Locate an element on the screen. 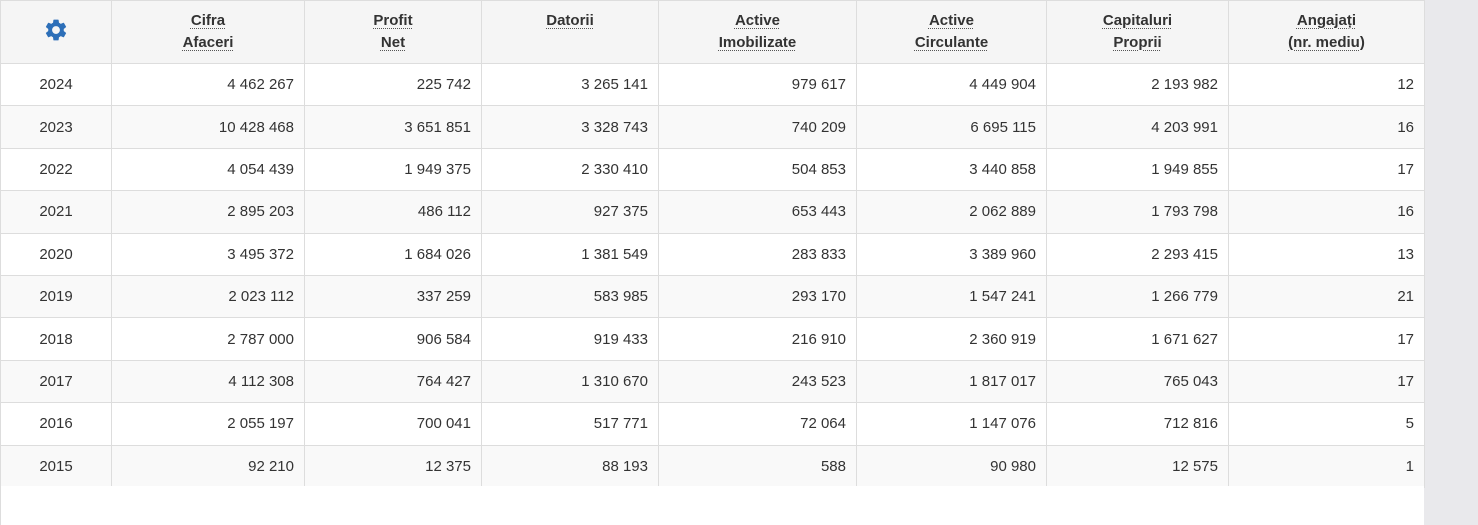  header-line: Proprii is located at coordinates (1137, 42).